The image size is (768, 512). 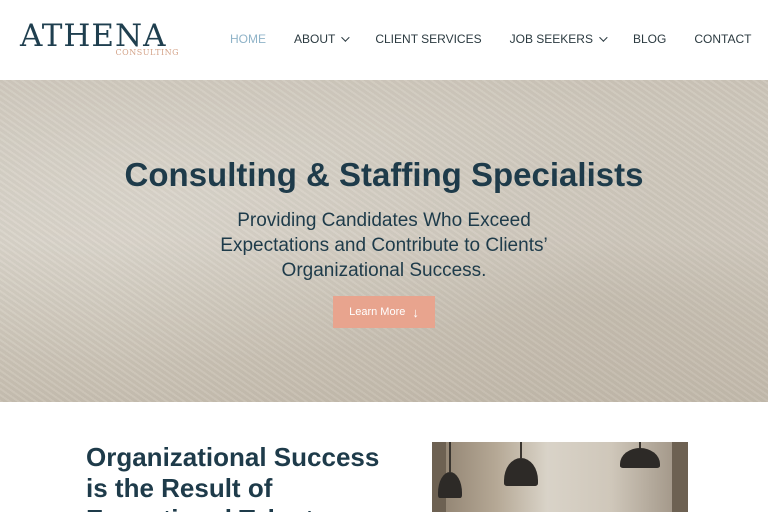 I want to click on logo: ATHENA CONSULTING, so click(x=102, y=40).